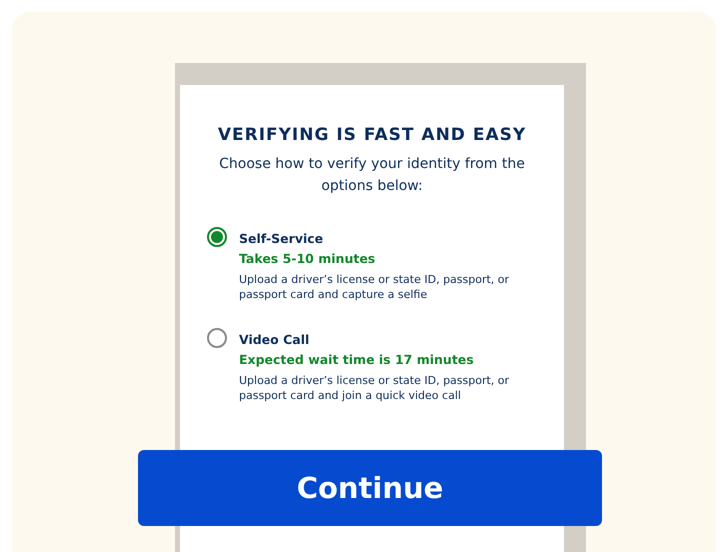  What do you see at coordinates (274, 339) in the screenshot?
I see `option-title: Video Call` at bounding box center [274, 339].